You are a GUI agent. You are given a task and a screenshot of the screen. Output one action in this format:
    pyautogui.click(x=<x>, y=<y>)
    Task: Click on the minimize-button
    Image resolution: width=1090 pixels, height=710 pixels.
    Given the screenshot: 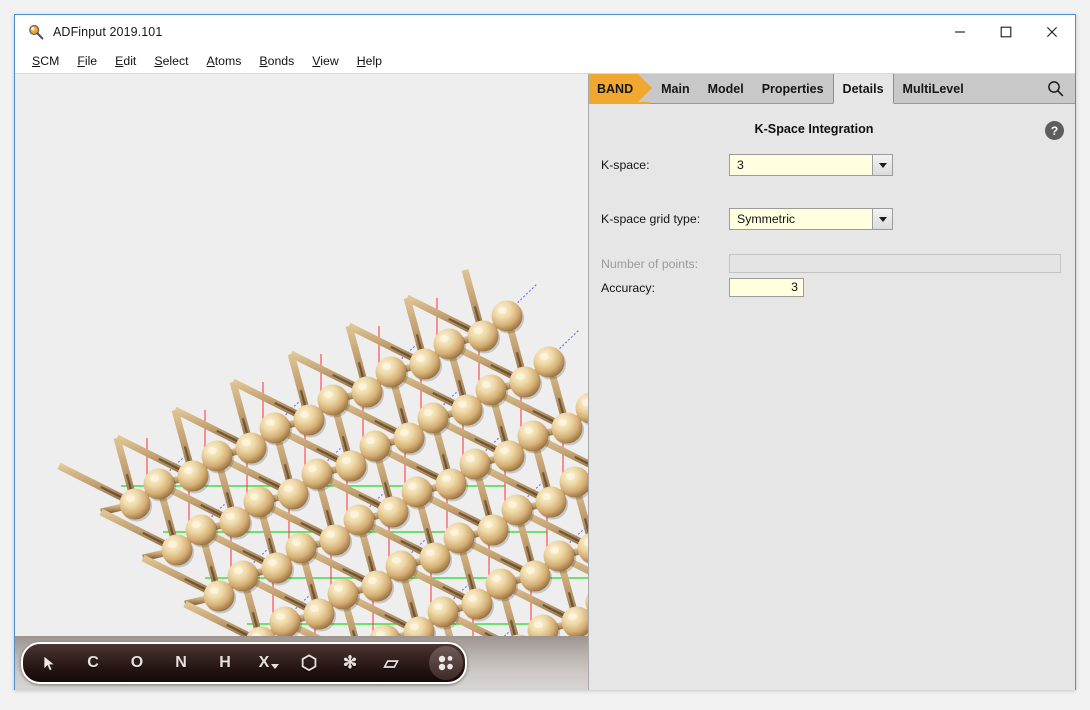 What is the action you would take?
    pyautogui.click(x=960, y=32)
    